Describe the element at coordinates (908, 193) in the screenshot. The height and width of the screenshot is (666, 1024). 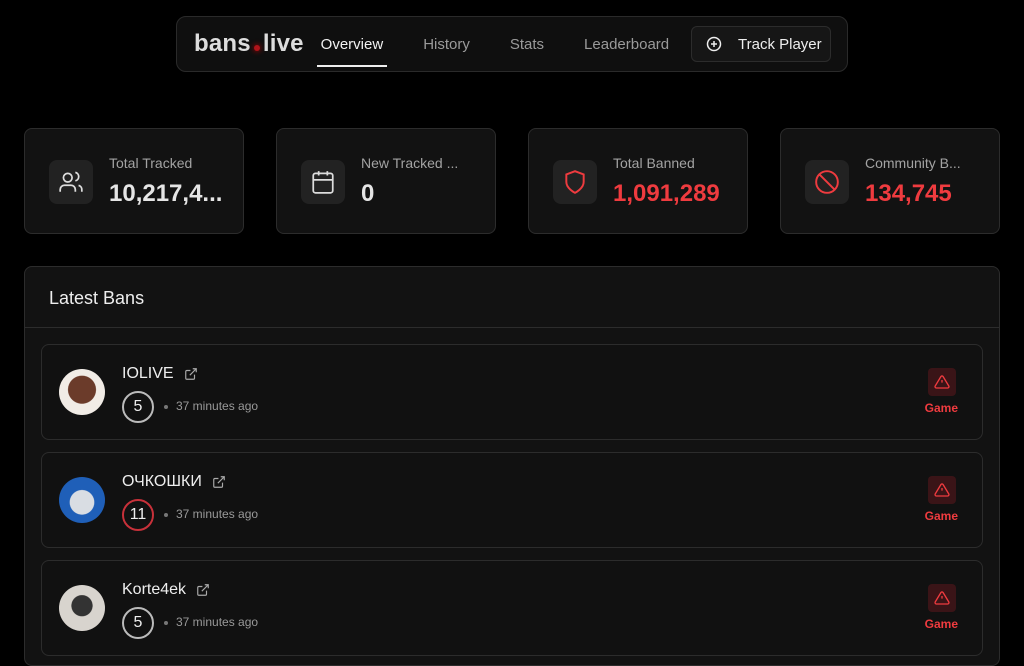
I see `stat-value: 134,745` at that location.